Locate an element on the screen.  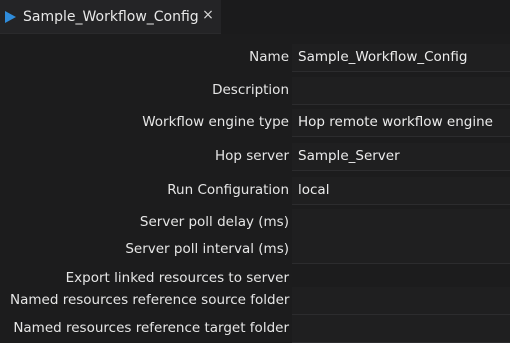
name-row: Name Sample_Workflow_Config is located at coordinates (255, 58).